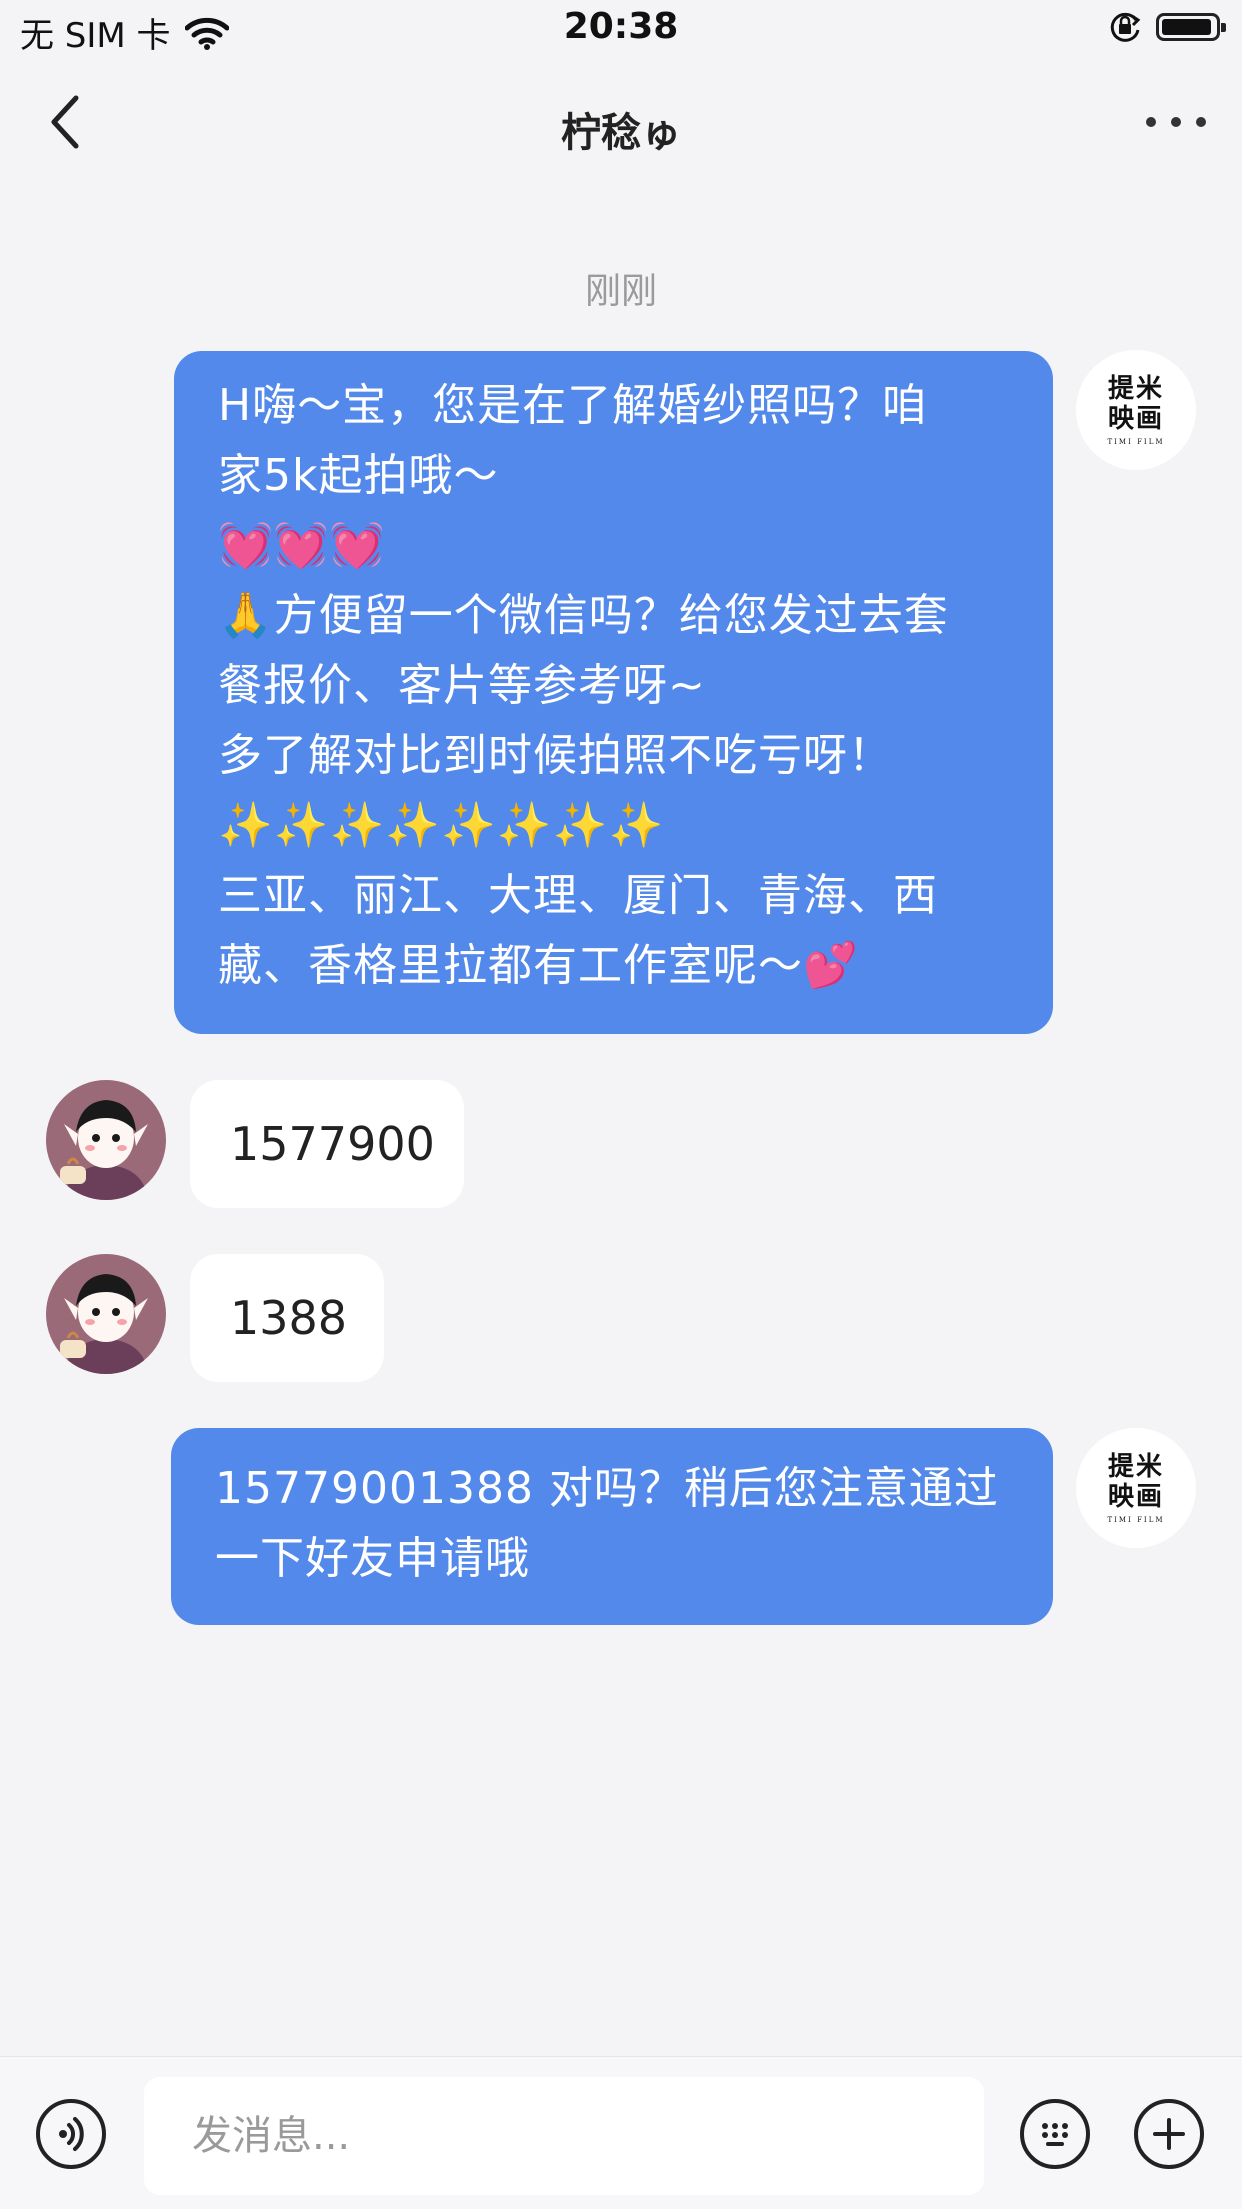 The width and height of the screenshot is (1242, 2209). What do you see at coordinates (441, 825) in the screenshot?
I see `message-line: ✨✨✨✨✨✨✨✨` at bounding box center [441, 825].